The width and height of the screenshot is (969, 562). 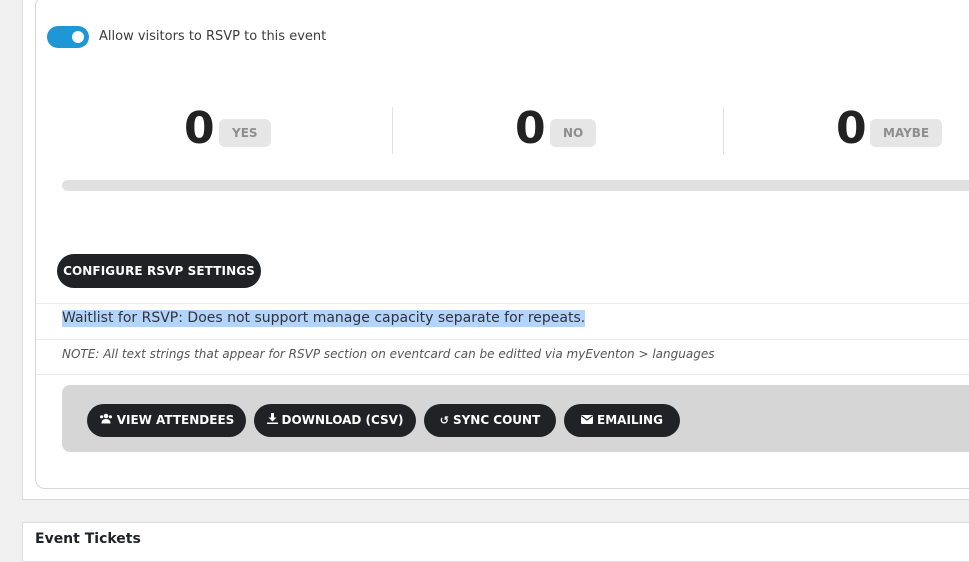 I want to click on rsvp-toggle-label: Allow visitors to RSVP to this event, so click(x=213, y=36).